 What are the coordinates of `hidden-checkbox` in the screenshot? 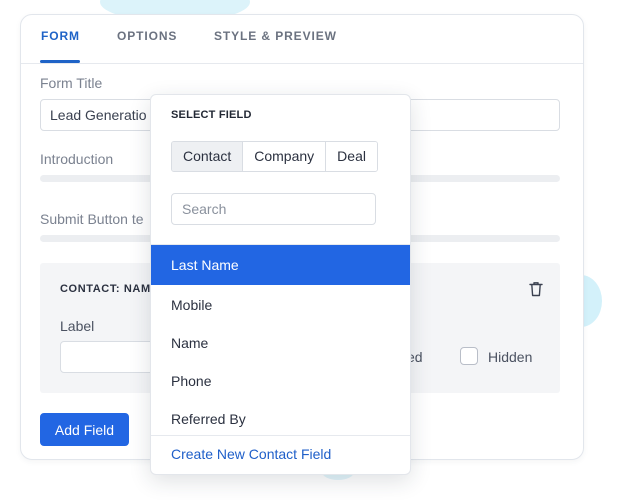 It's located at (469, 356).